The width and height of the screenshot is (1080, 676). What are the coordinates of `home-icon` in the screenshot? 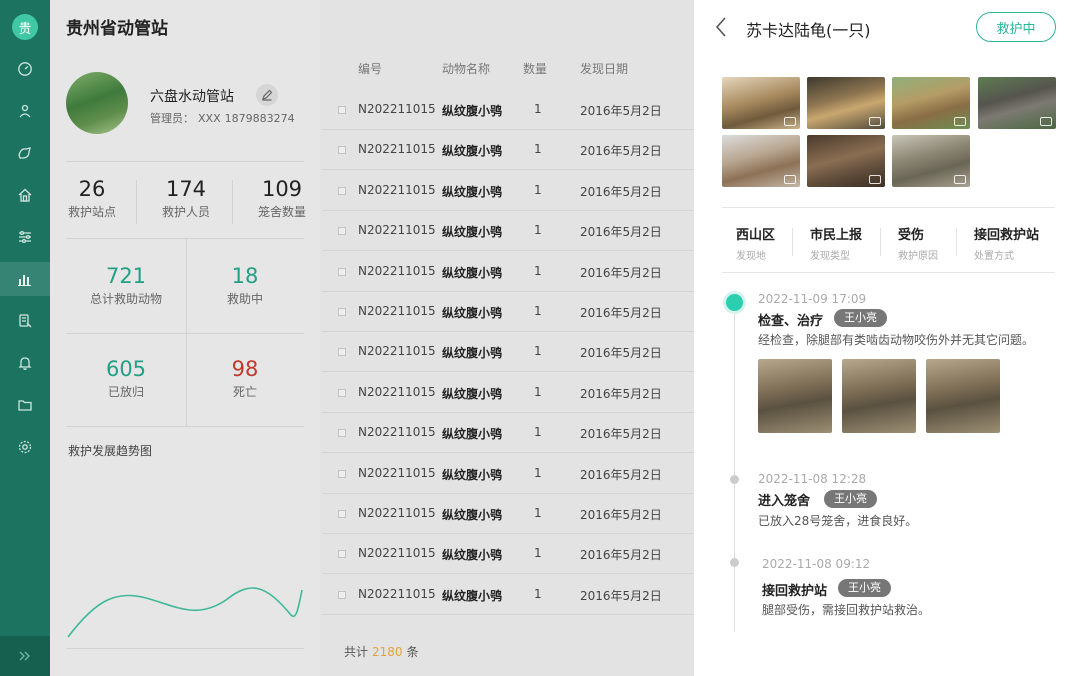 It's located at (25, 195).